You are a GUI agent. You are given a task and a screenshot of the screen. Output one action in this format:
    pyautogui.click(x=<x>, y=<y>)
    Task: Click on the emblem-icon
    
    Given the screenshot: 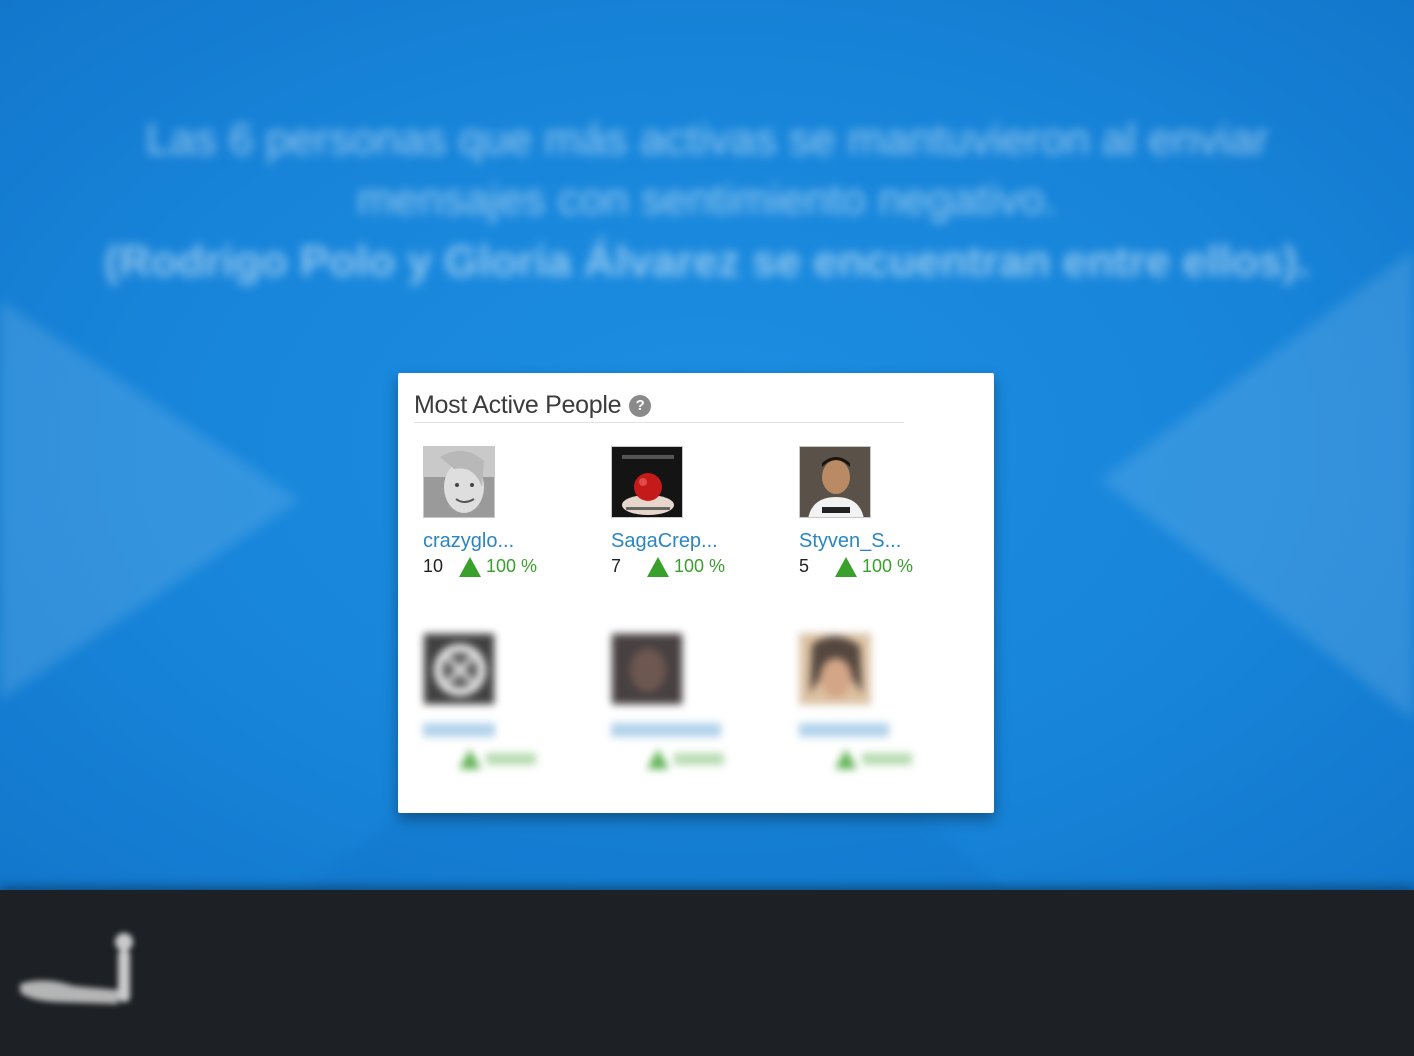 What is the action you would take?
    pyautogui.click(x=459, y=669)
    